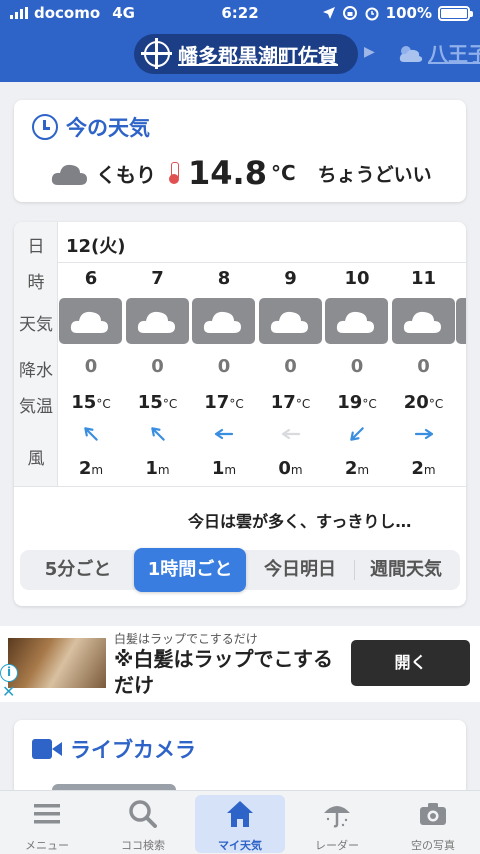 This screenshot has height=854, width=480. I want to click on tab-weekly: 週間天気, so click(406, 570).